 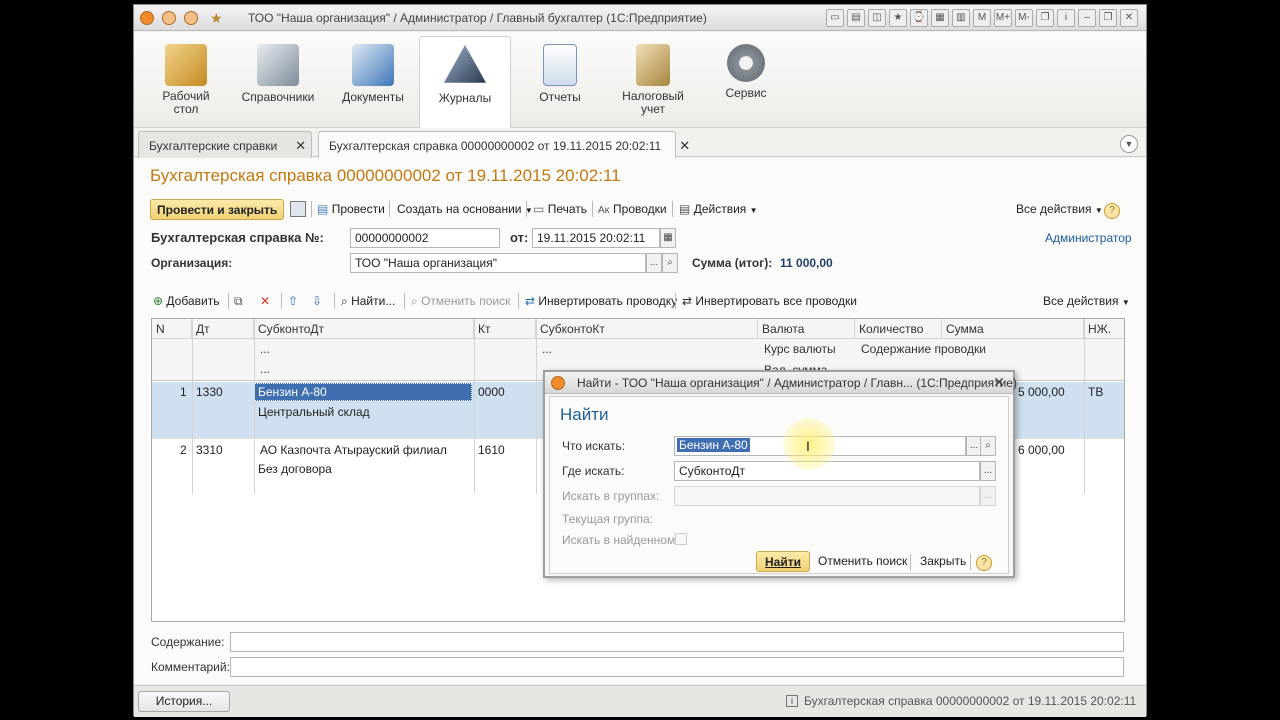 I want to click on comment-field, so click(x=677, y=667).